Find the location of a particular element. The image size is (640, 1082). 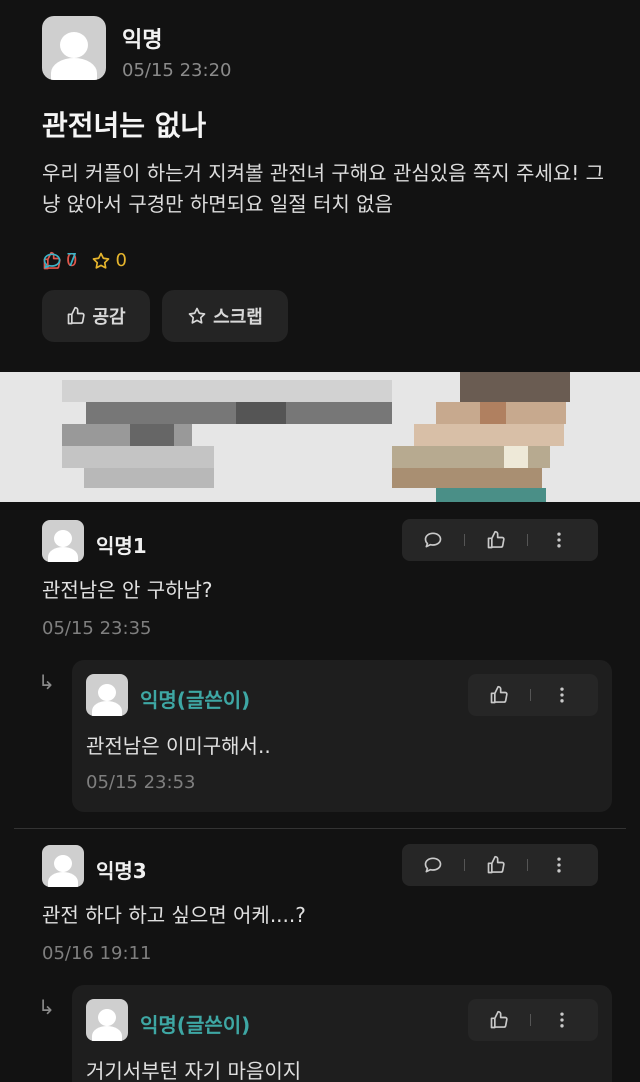

comment-count: 7 is located at coordinates (341, 260).